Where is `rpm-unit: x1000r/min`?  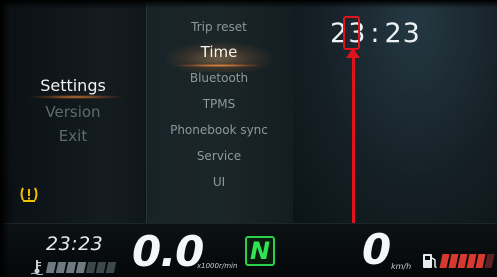 rpm-unit: x1000r/min is located at coordinates (217, 266).